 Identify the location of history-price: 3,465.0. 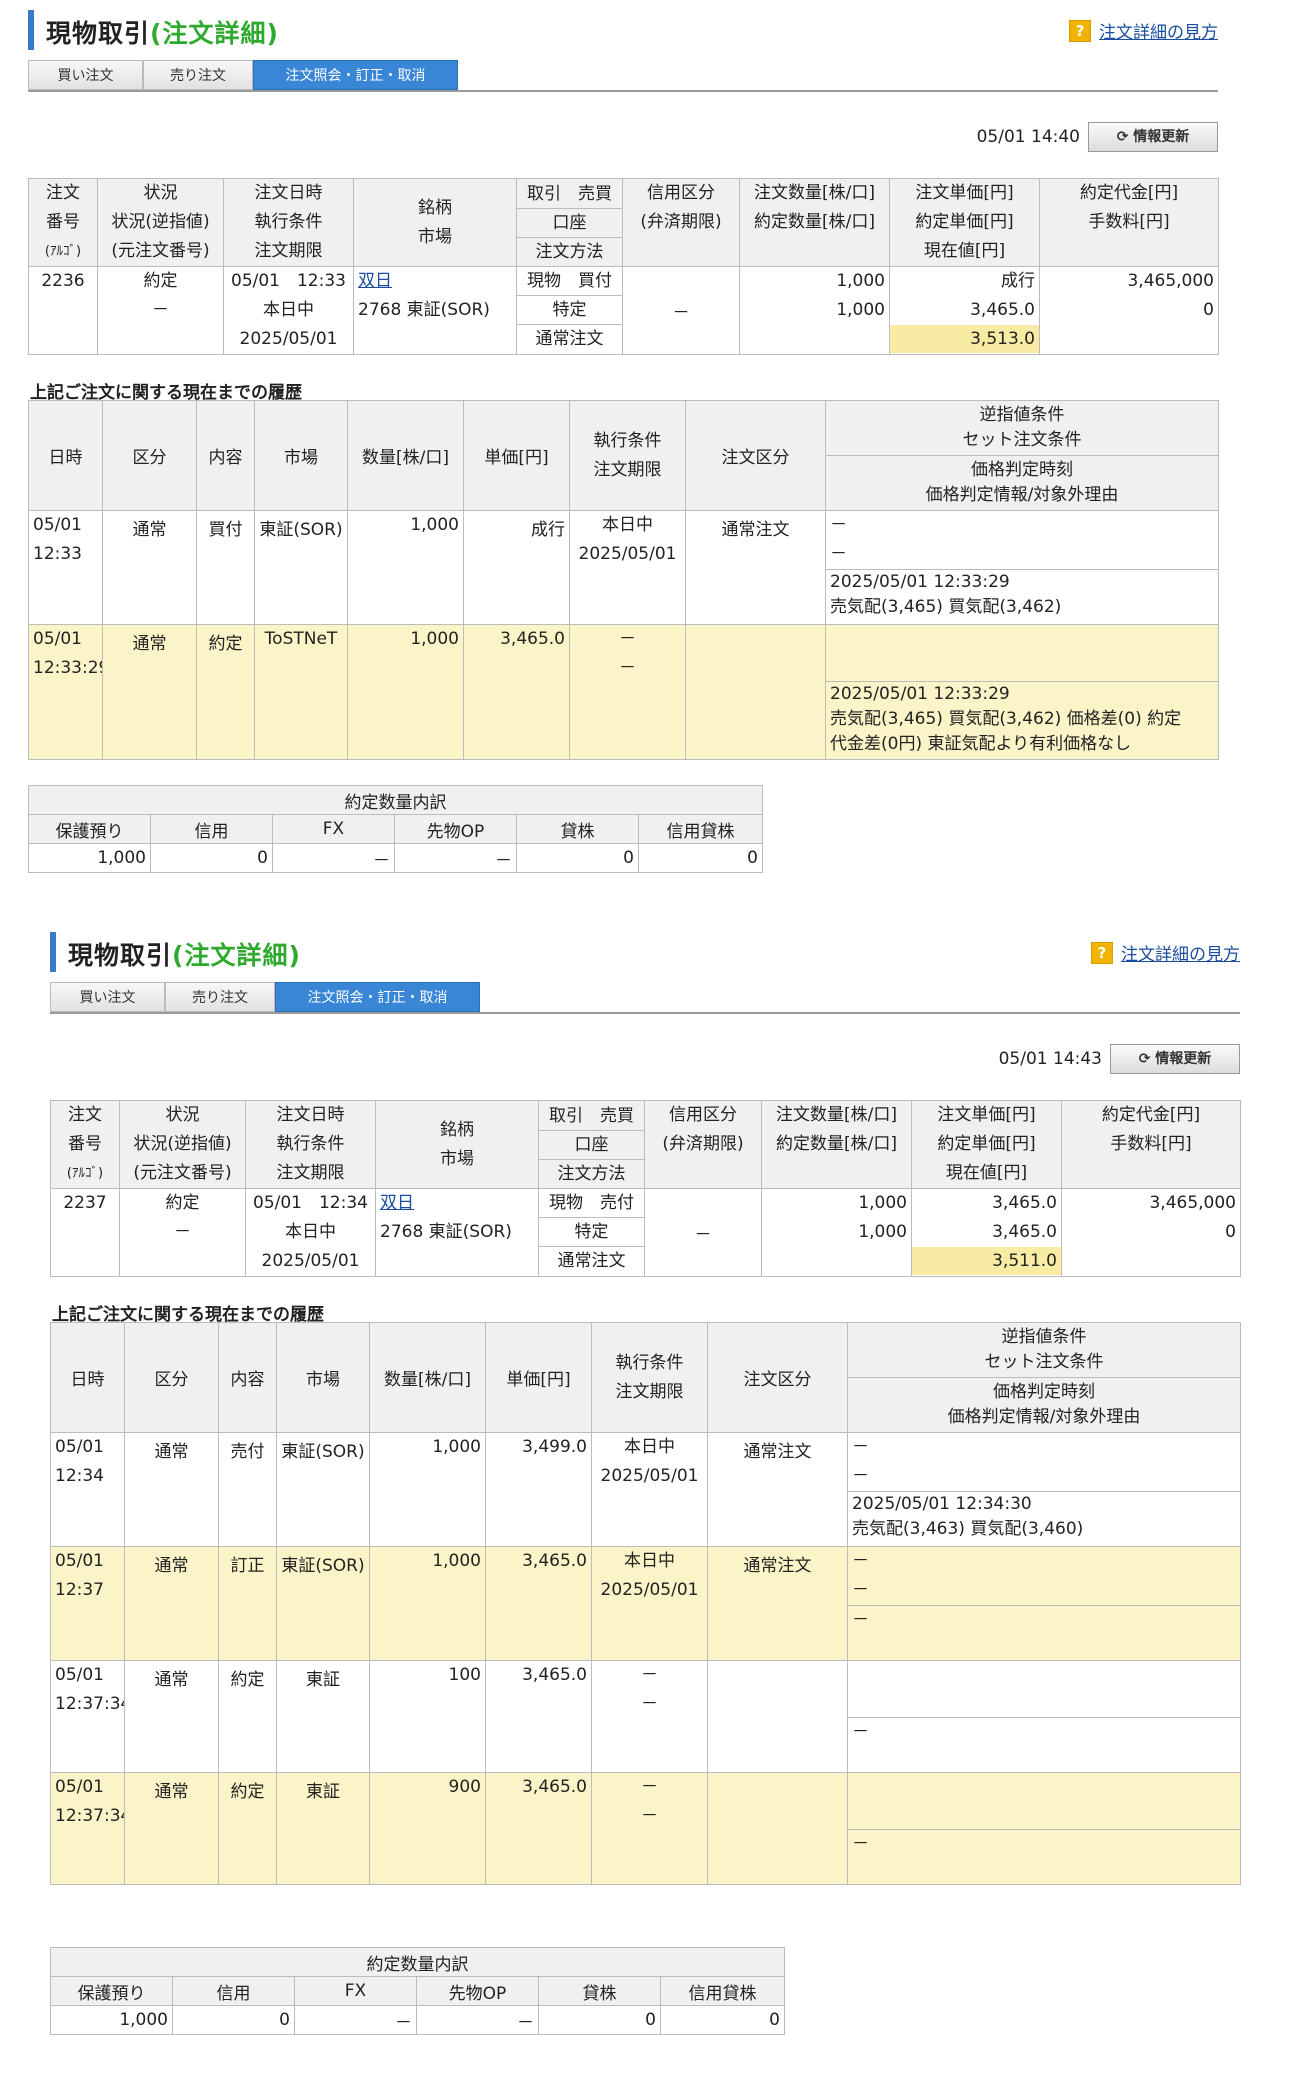
(516, 692).